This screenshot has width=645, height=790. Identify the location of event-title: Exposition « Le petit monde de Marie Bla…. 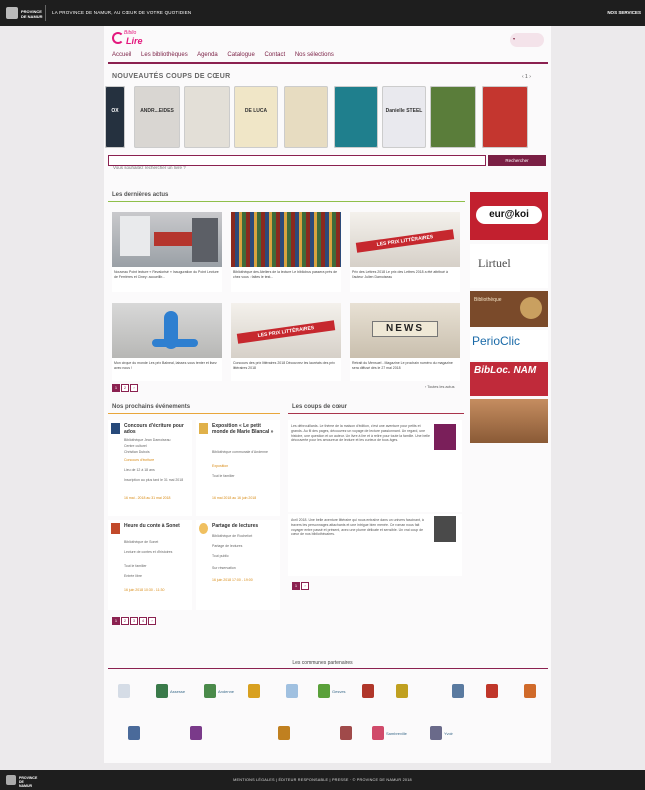
(243, 429).